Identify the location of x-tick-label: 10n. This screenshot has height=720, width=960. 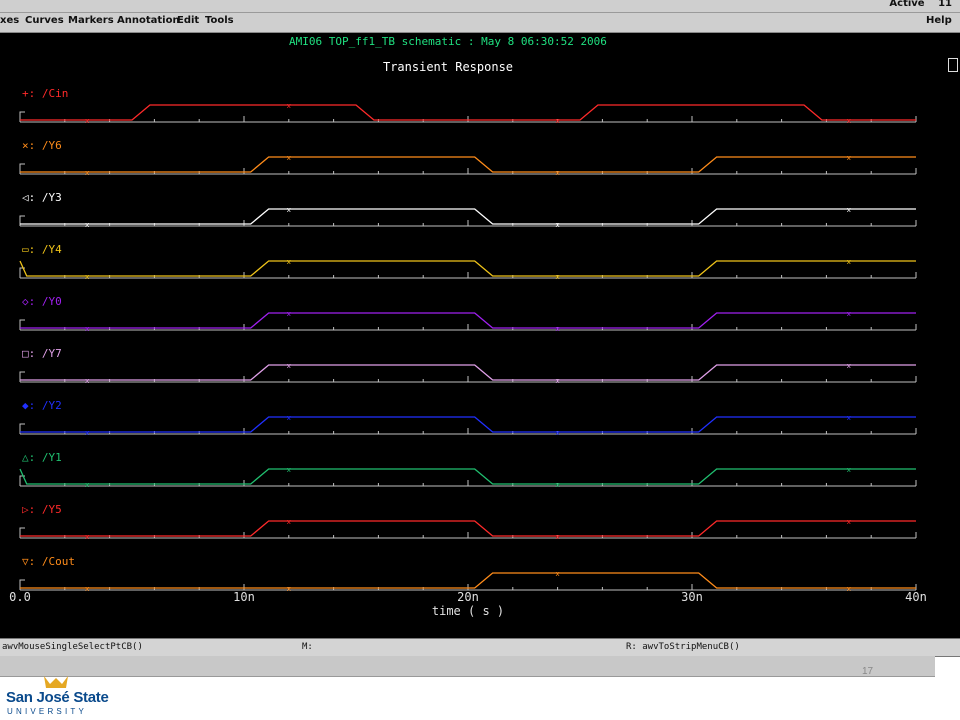
(244, 597).